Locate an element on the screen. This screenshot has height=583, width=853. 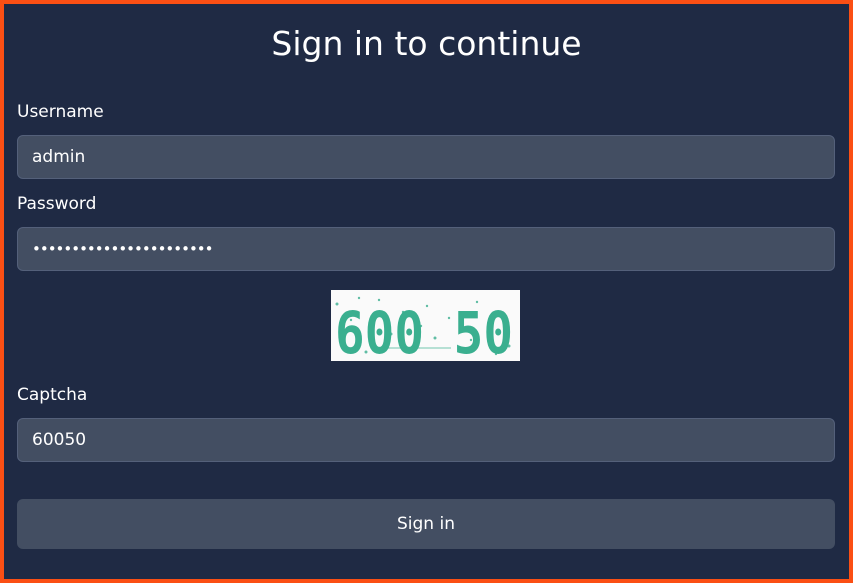
captcha-graphic: 600 50 is located at coordinates (425, 328).